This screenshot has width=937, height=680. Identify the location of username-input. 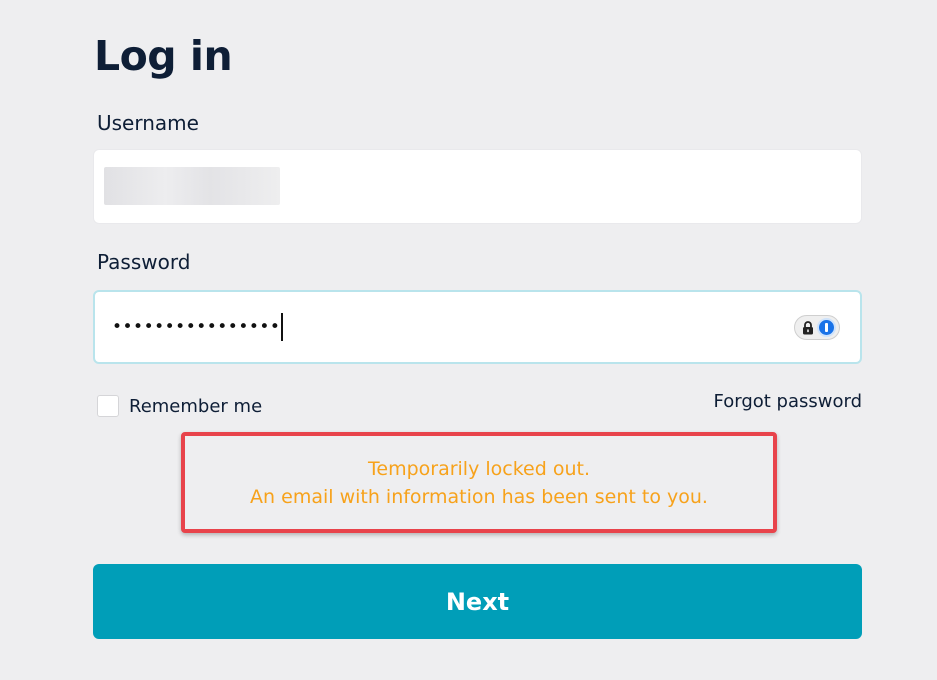
(477, 186).